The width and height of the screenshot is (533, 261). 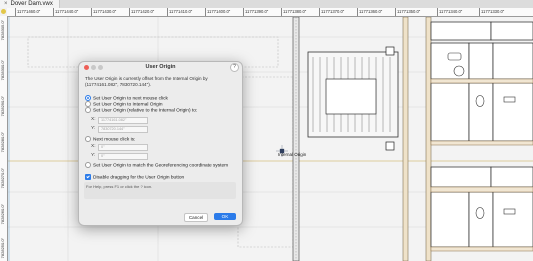 I want to click on ruler-tick-label: 11771410.0", so click(x=180, y=12).